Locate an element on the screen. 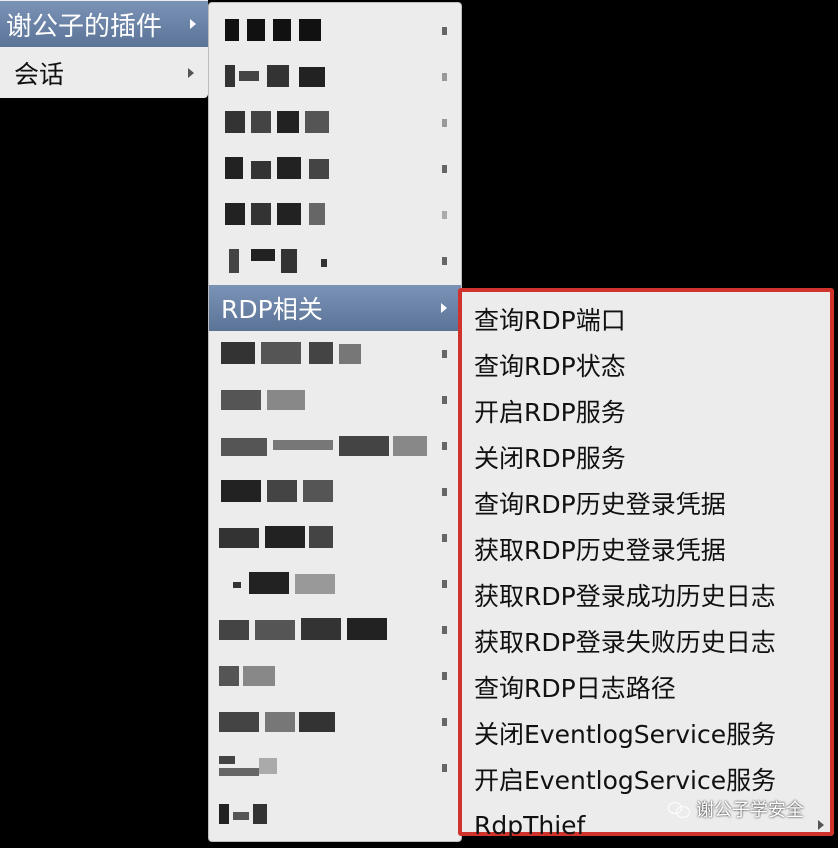 The width and height of the screenshot is (838, 848). menu-item-label: RDP相关 is located at coordinates (272, 309).